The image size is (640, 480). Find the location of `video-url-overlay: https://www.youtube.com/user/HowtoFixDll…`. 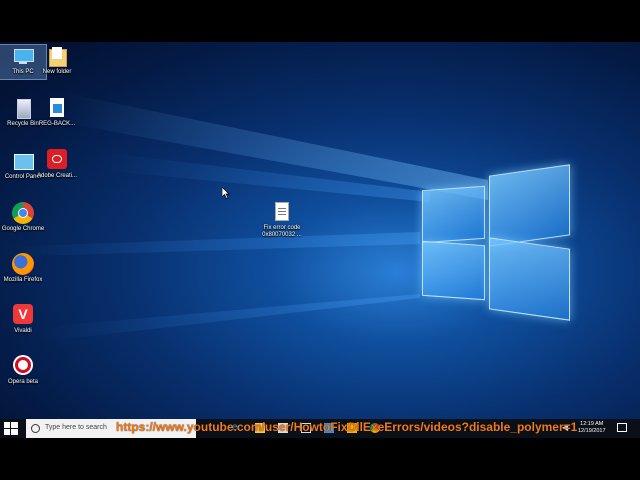

video-url-overlay: https://www.youtube.com/user/HowtoFixDll… is located at coordinates (347, 427).